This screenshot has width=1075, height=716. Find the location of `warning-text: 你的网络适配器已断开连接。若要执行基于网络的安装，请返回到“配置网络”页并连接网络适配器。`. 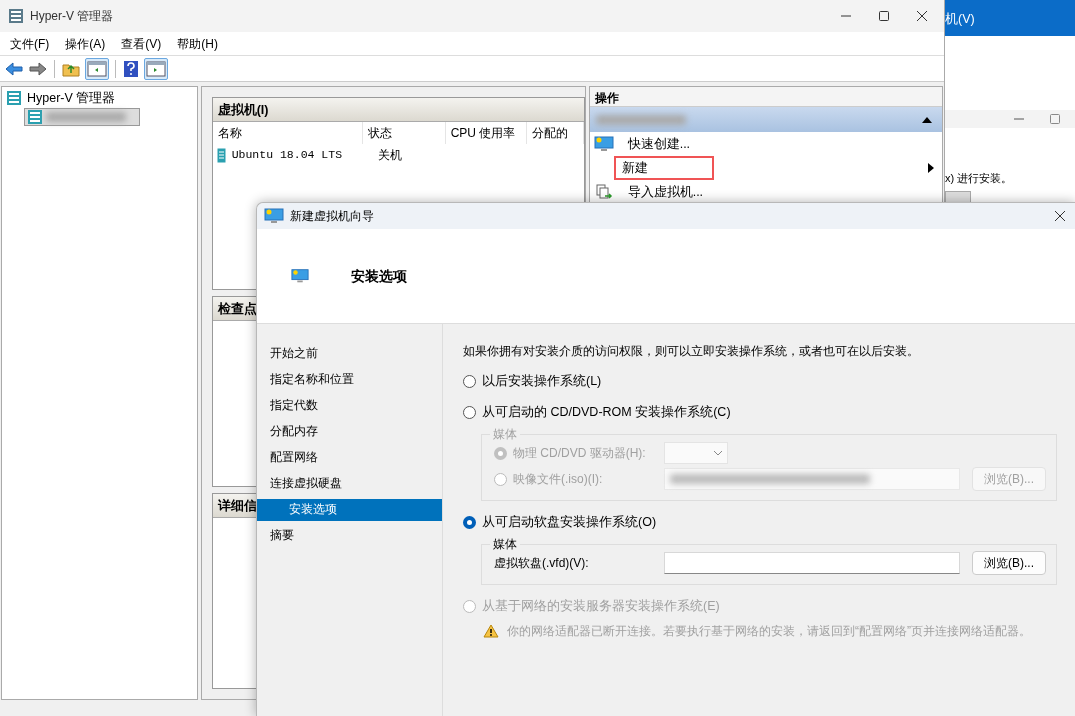

warning-text: 你的网络适配器已断开连接。若要执行基于网络的安装，请返回到“配置网络”页并连接网络适配器。 is located at coordinates (769, 631).